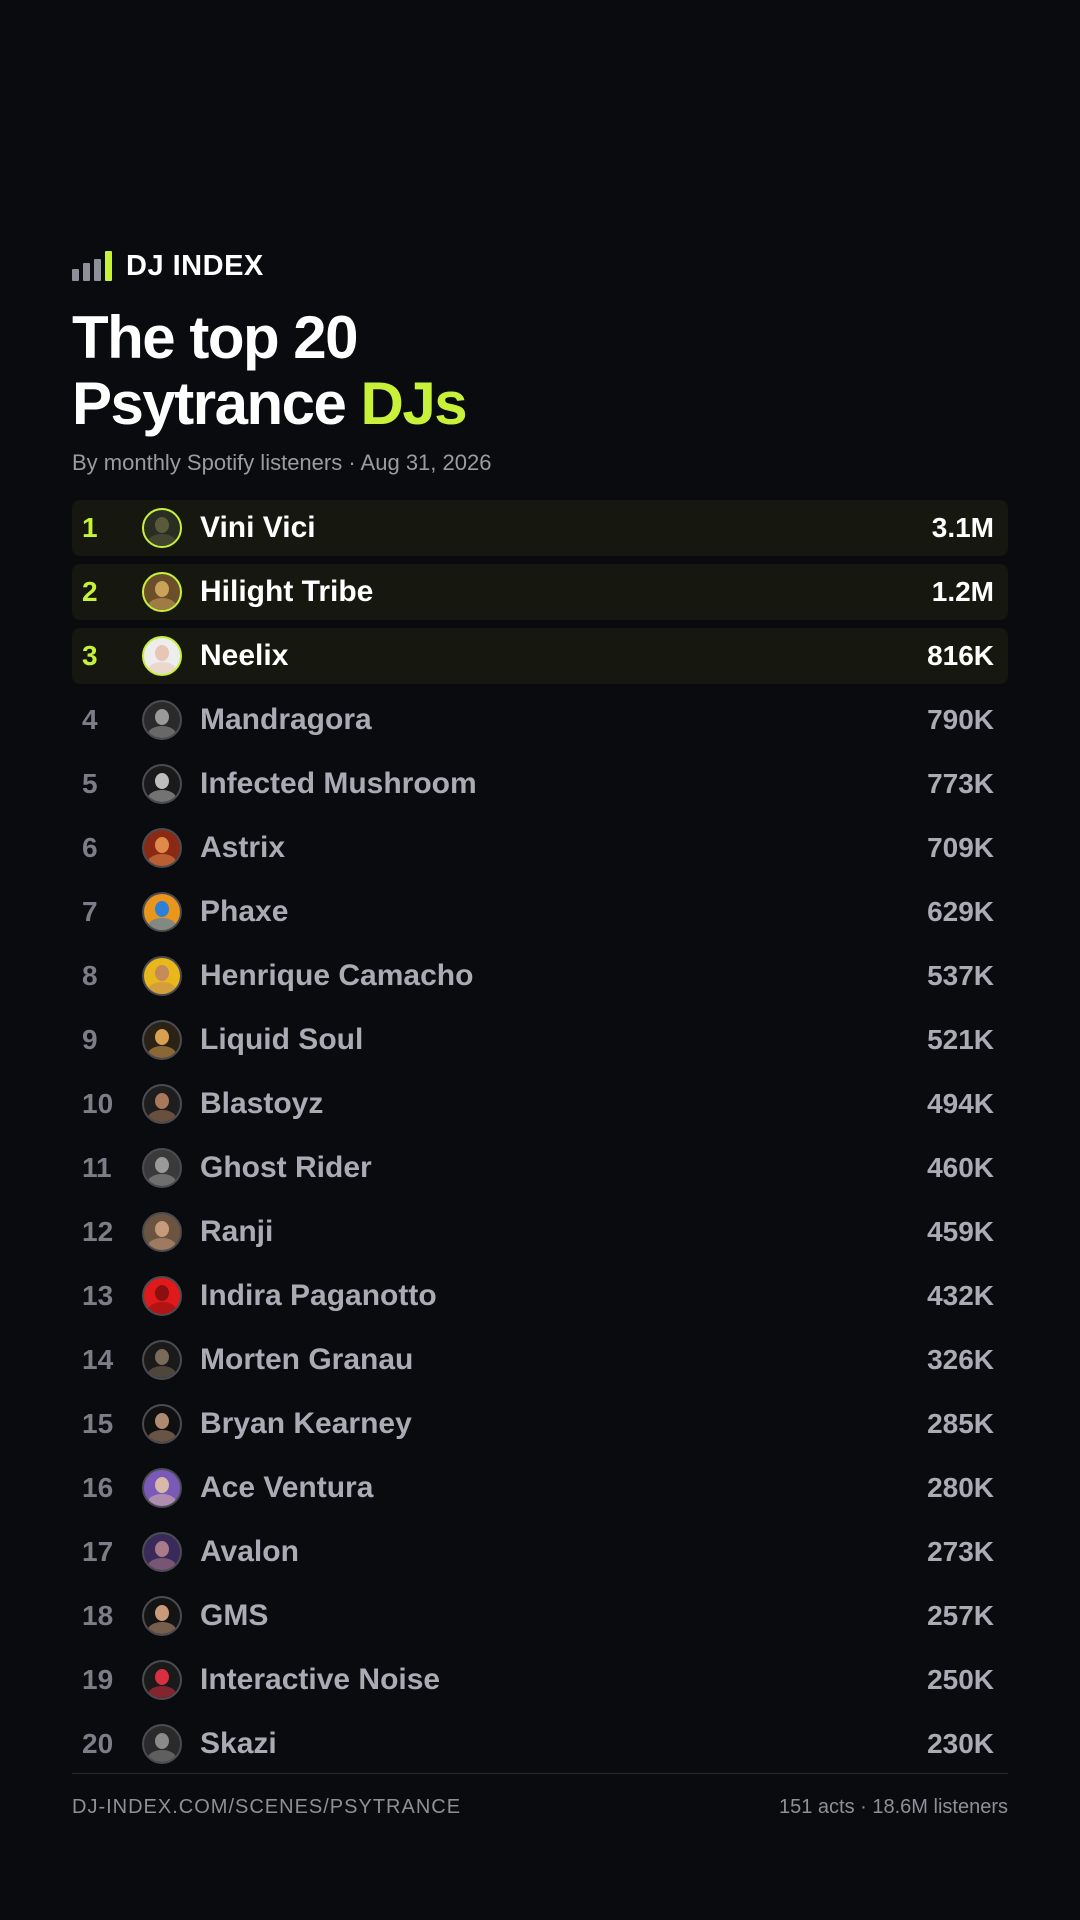  What do you see at coordinates (540, 1424) in the screenshot?
I see `ranking-row: 15 Bryan Kearney 285K` at bounding box center [540, 1424].